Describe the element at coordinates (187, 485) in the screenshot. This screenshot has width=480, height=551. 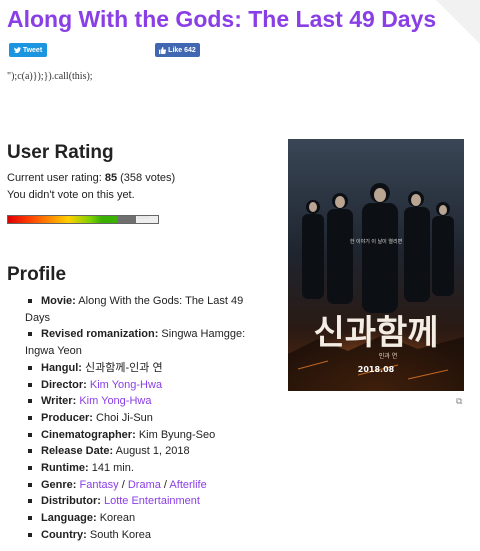
I see `genre-link-afterlife: Afterlife` at that location.